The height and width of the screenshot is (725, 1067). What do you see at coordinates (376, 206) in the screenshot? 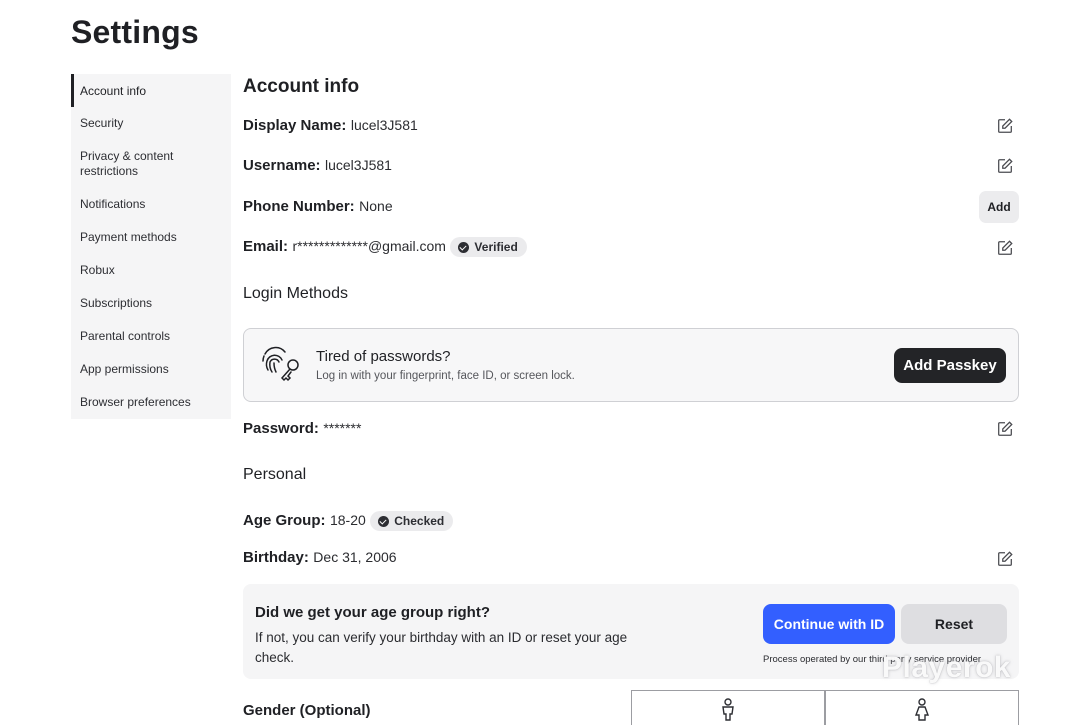
I see `phone-value: None` at bounding box center [376, 206].